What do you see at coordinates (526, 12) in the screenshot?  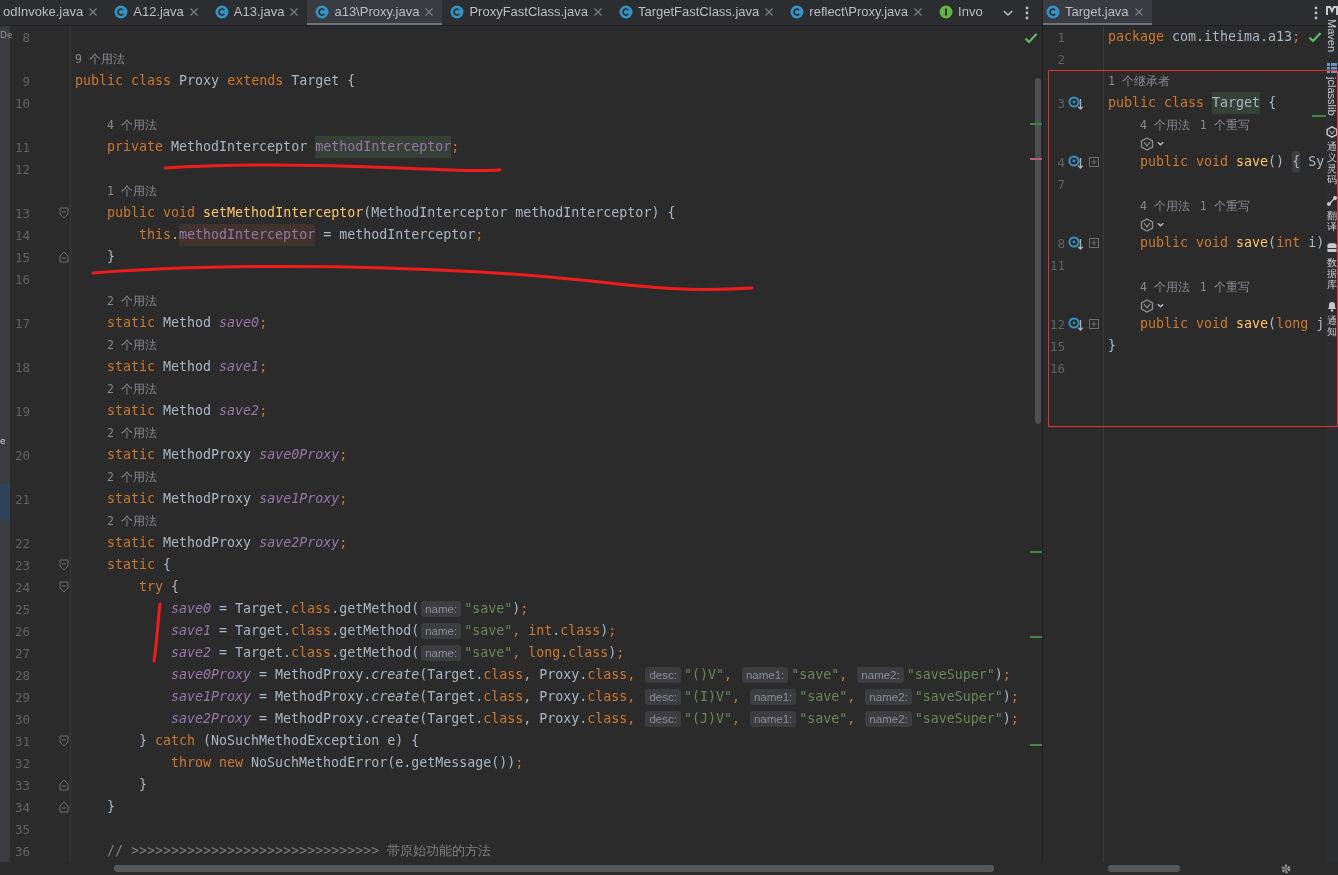 I see `editor-tab: ProxyFastClass.java` at bounding box center [526, 12].